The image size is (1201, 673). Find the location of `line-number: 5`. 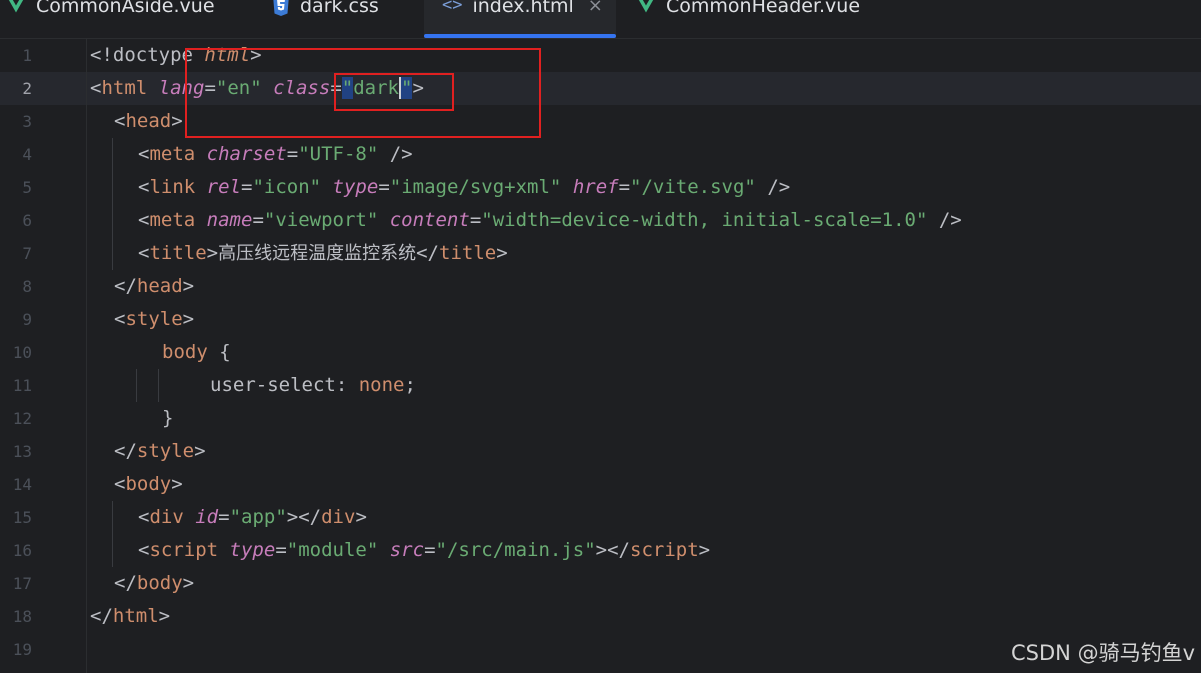

line-number: 5 is located at coordinates (27, 187).